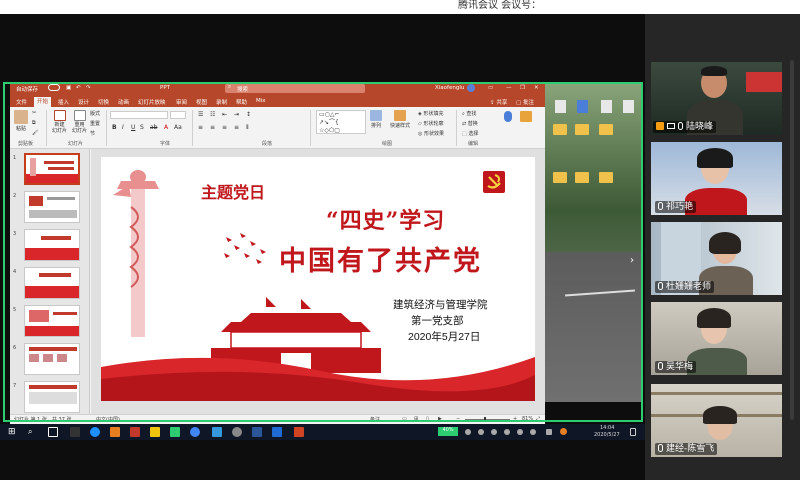 The height and width of the screenshot is (480, 800). Describe the element at coordinates (257, 432) in the screenshot. I see `word-icon` at that location.